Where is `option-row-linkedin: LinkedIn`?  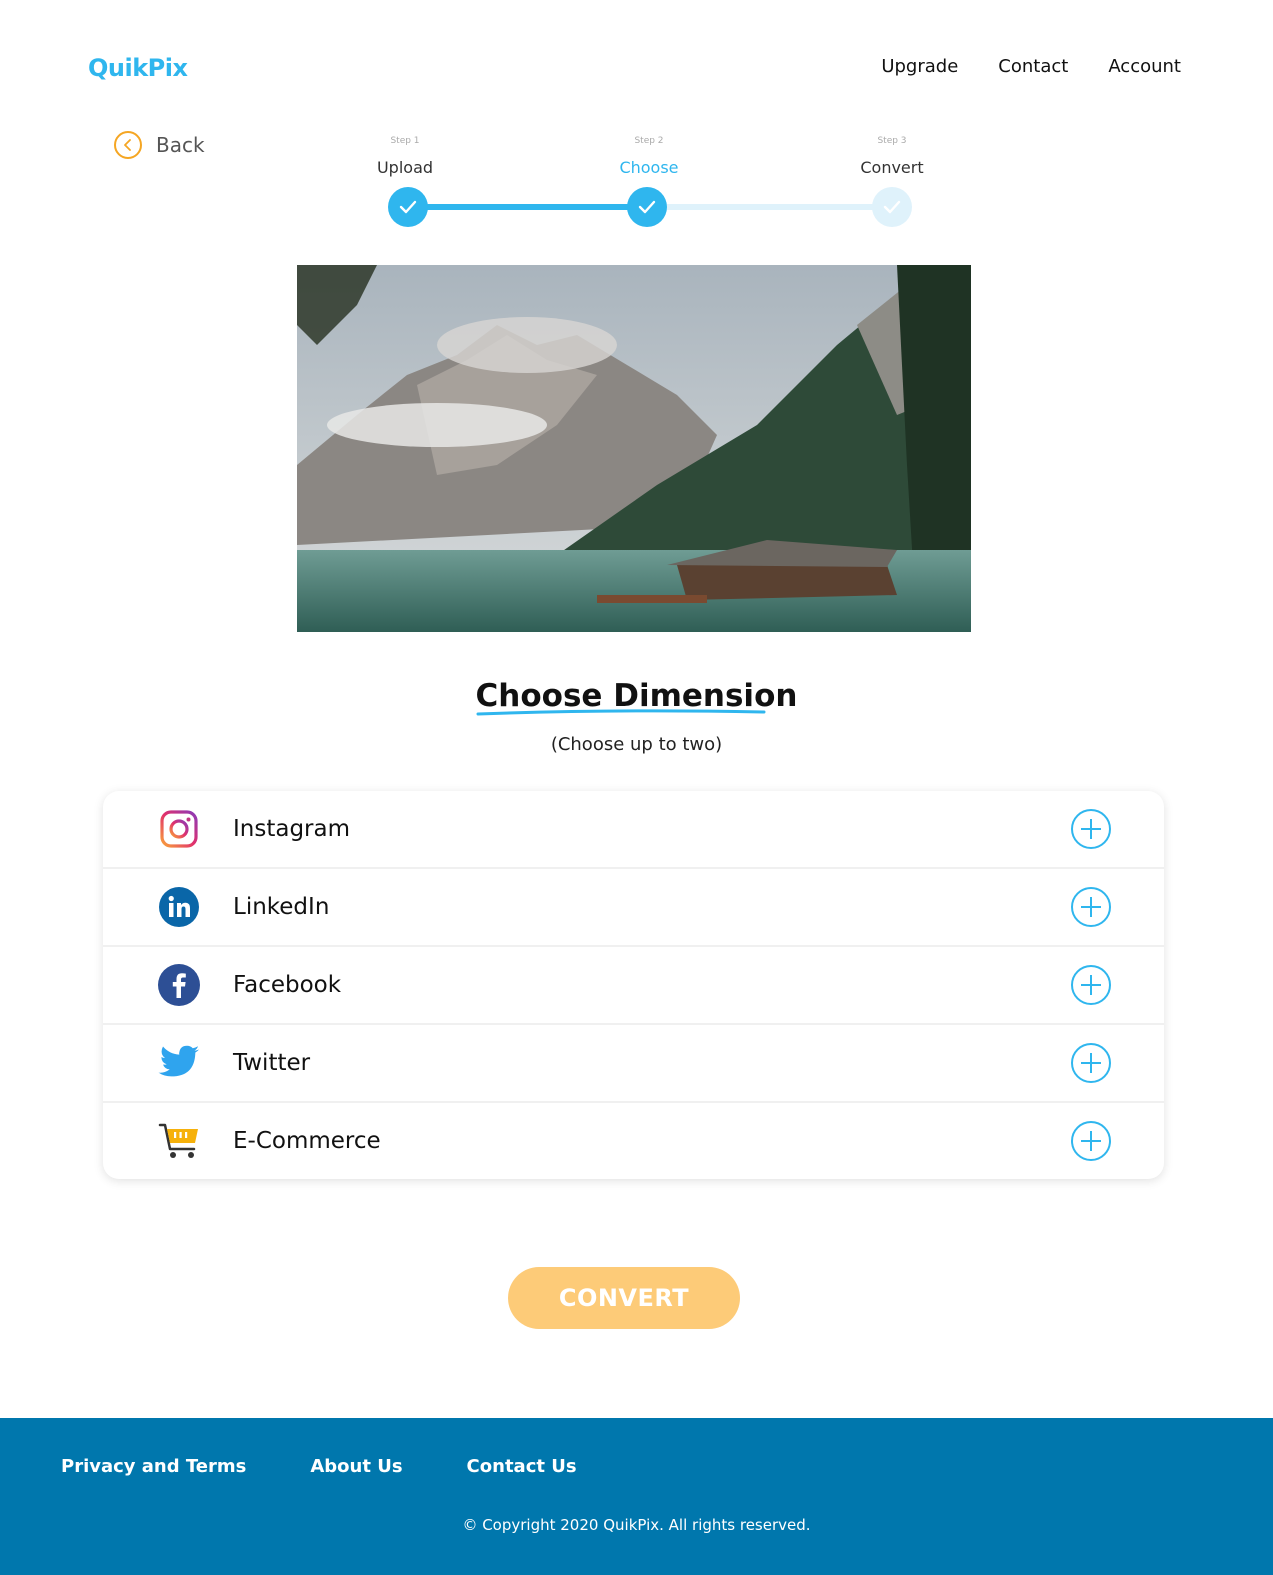 option-row-linkedin: LinkedIn is located at coordinates (633, 908).